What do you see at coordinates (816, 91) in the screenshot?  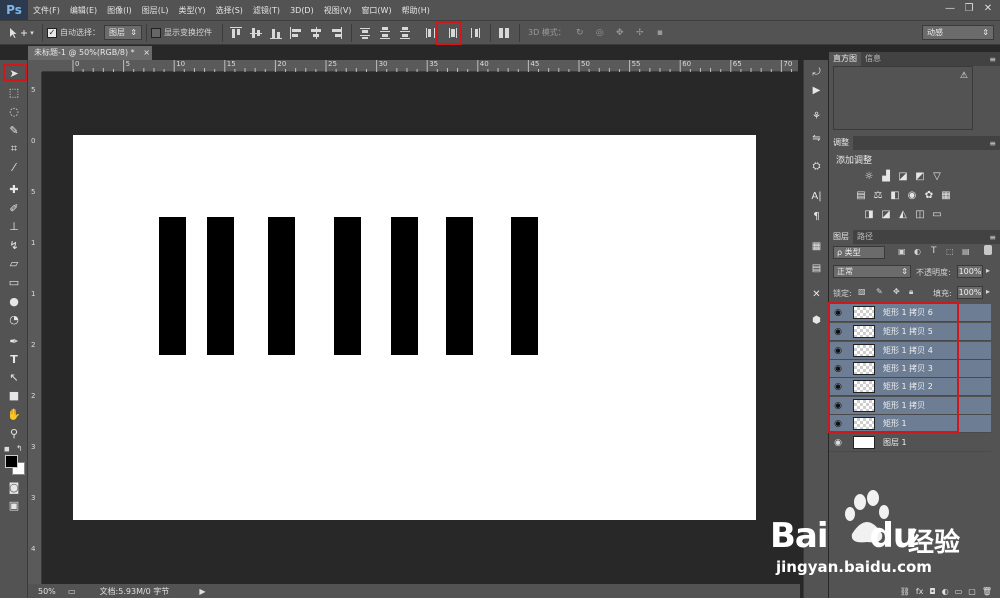 I see `actions-panel-icon: ▶` at bounding box center [816, 91].